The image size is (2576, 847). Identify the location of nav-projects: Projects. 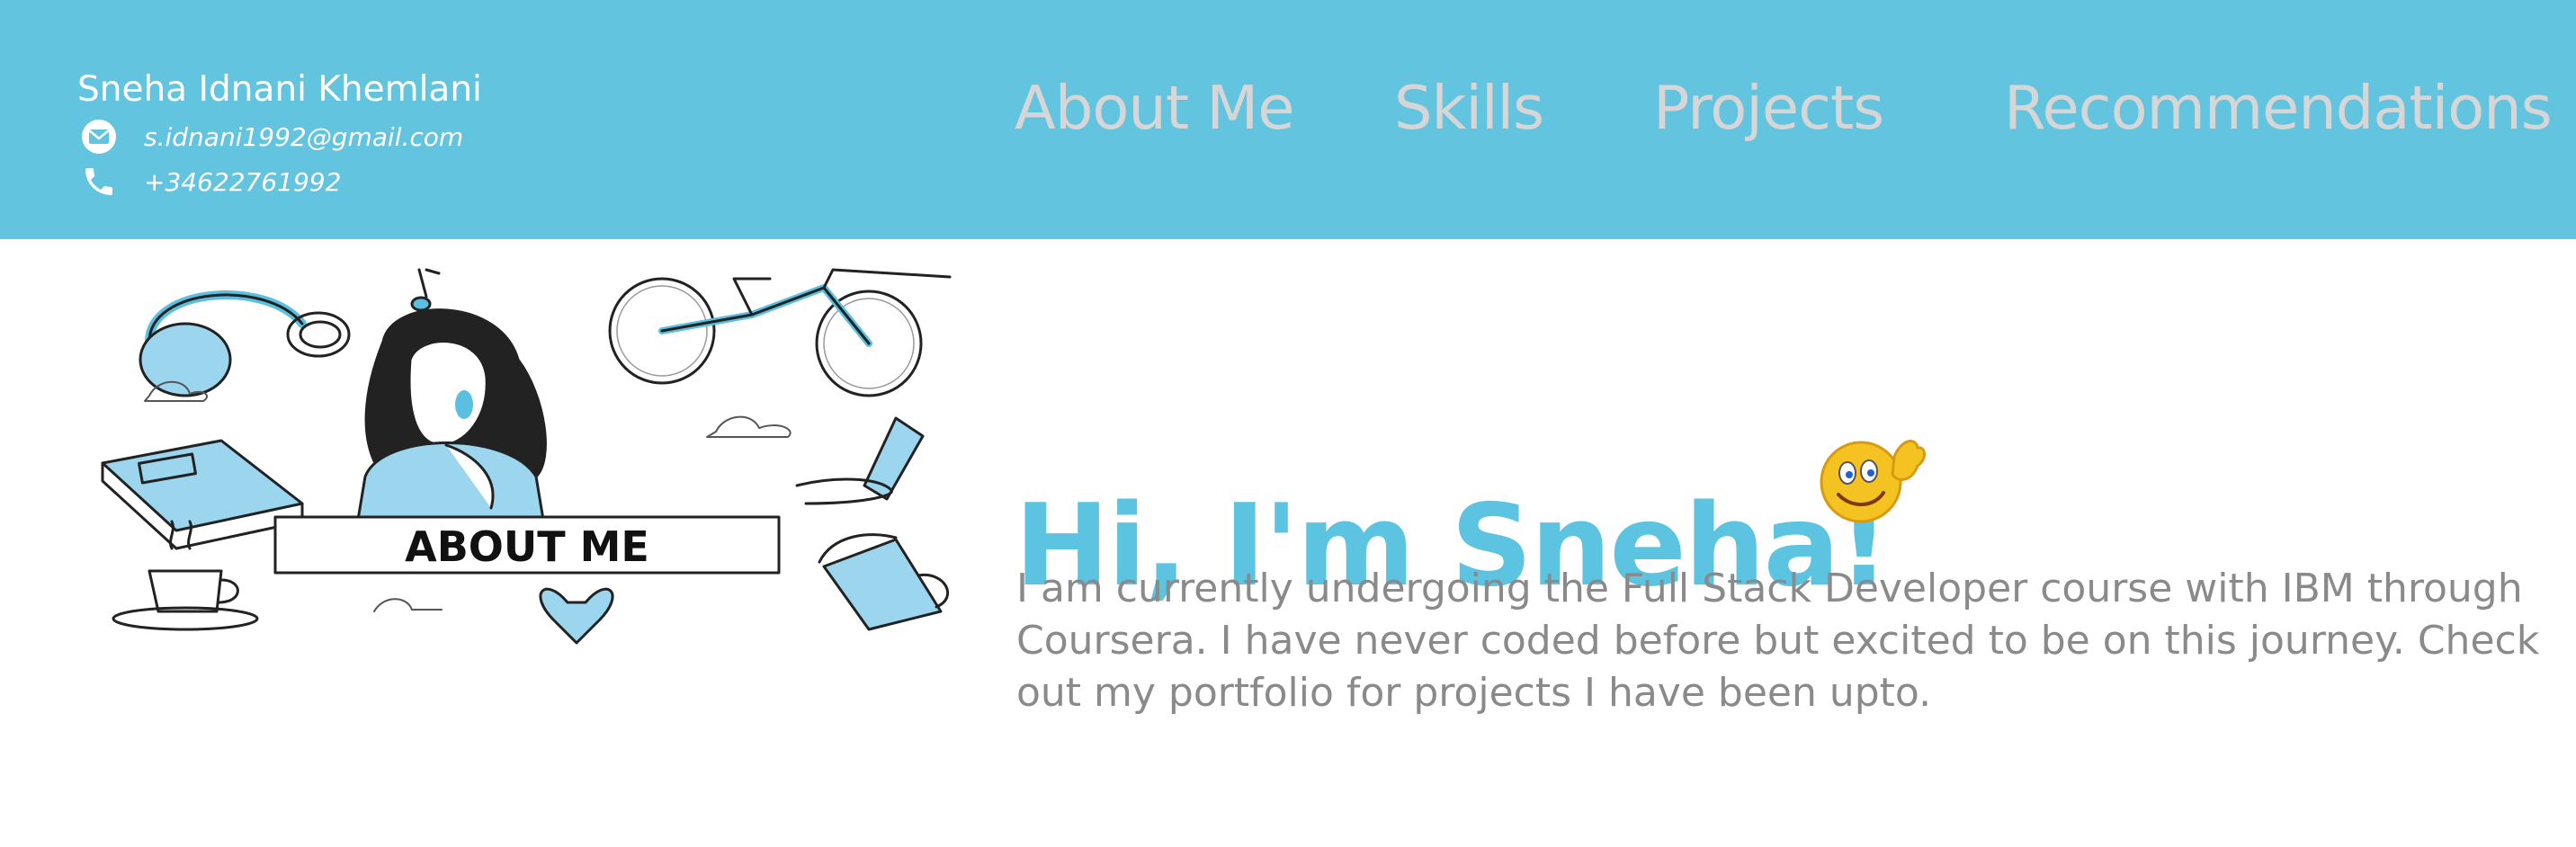
(1768, 108).